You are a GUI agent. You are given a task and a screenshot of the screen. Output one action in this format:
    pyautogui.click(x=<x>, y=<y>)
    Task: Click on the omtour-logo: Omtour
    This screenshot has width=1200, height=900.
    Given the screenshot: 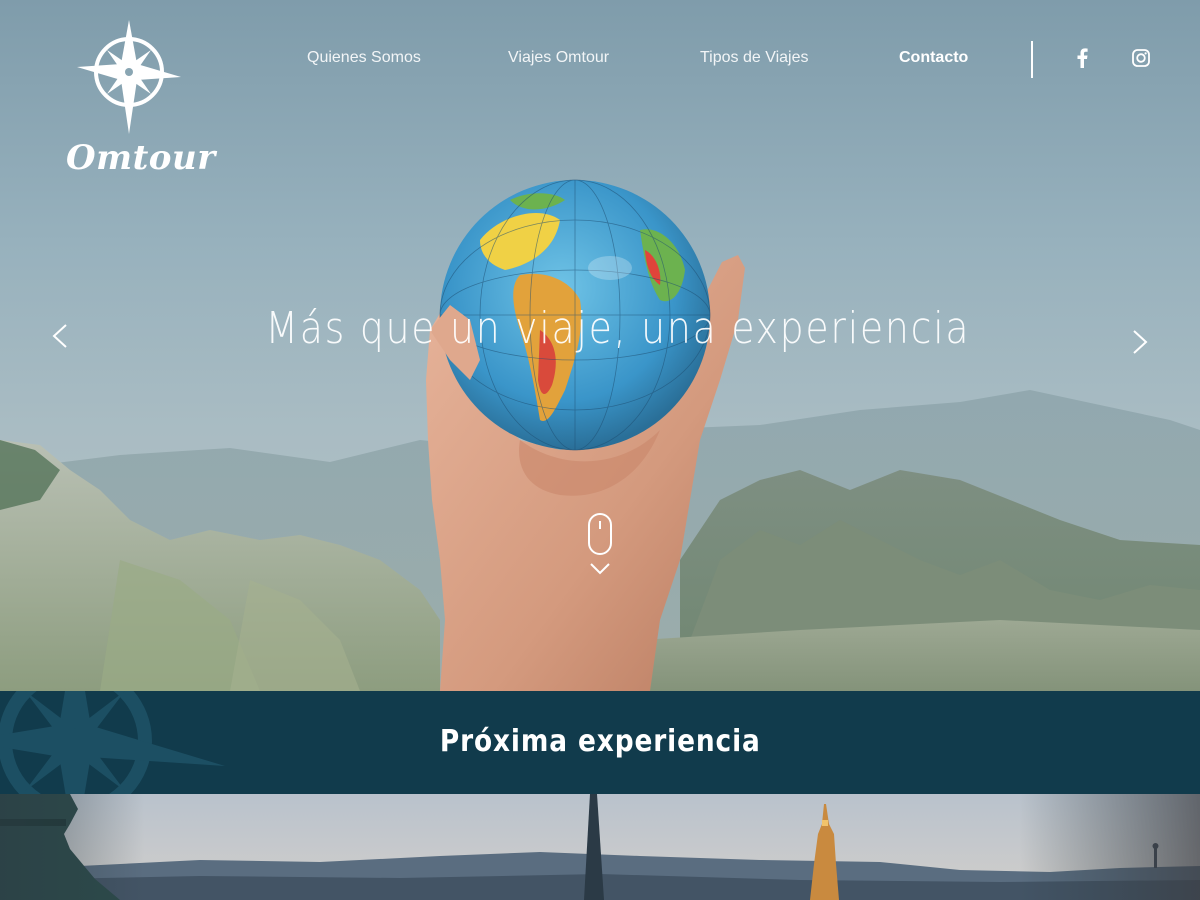 What is the action you would take?
    pyautogui.click(x=139, y=94)
    